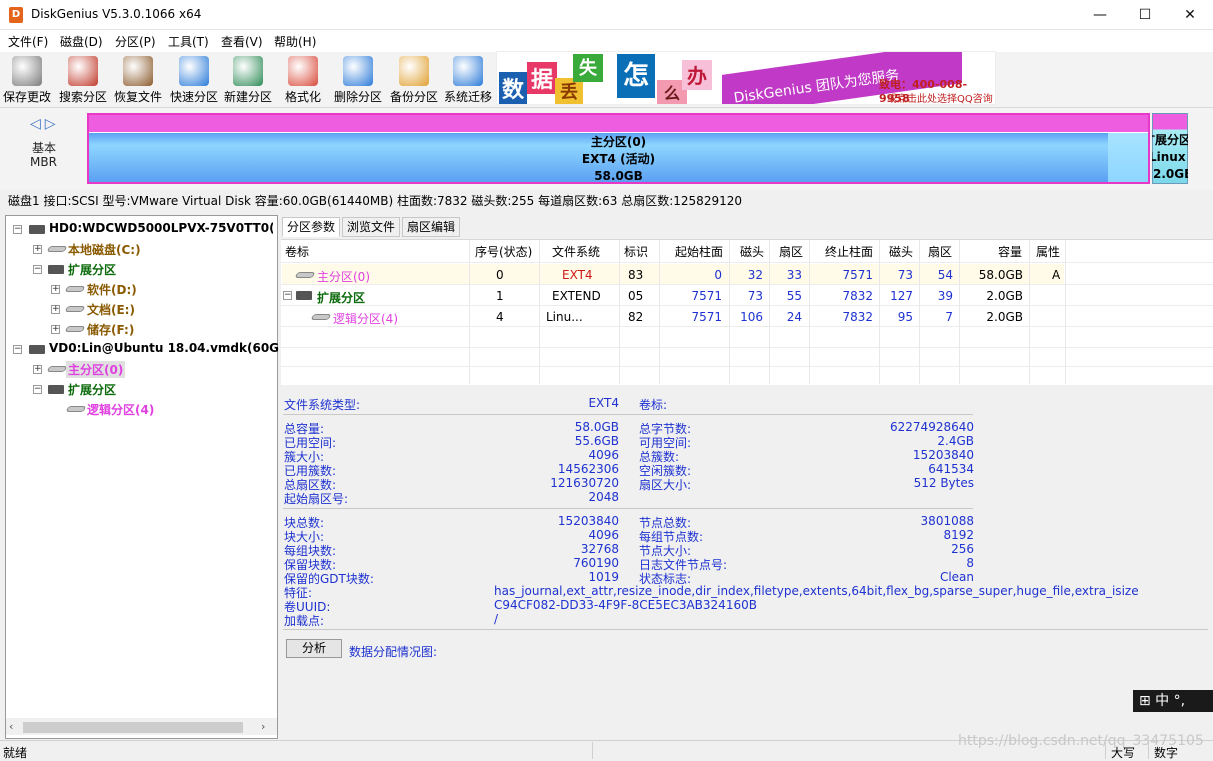  What do you see at coordinates (81, 41) in the screenshot?
I see `menu-disk: 磁盘(D)` at bounding box center [81, 41].